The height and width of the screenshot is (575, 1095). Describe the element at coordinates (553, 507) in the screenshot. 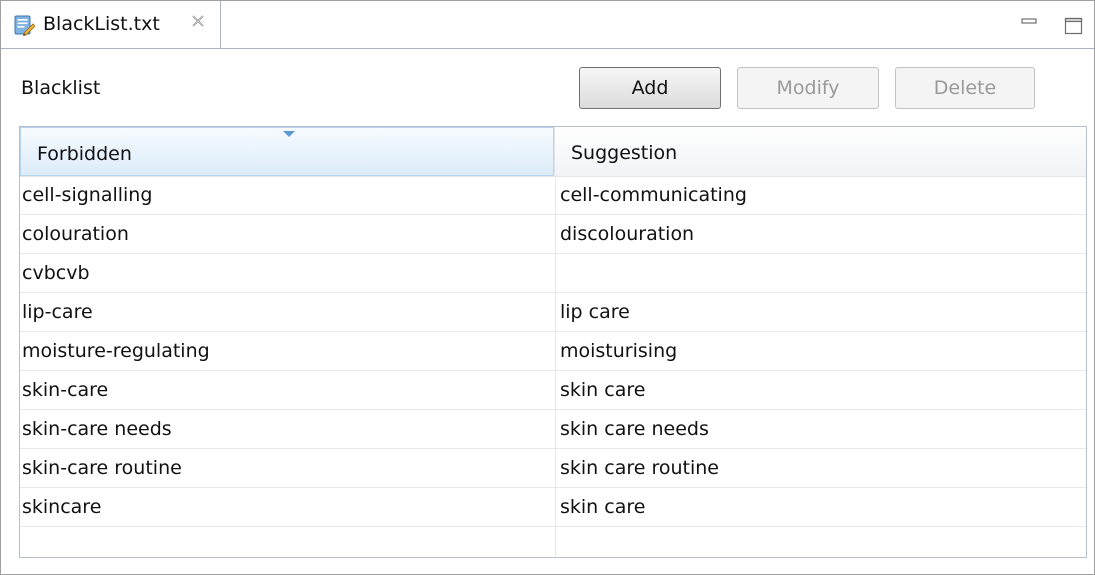

I see `table-row: skincare skin care` at that location.